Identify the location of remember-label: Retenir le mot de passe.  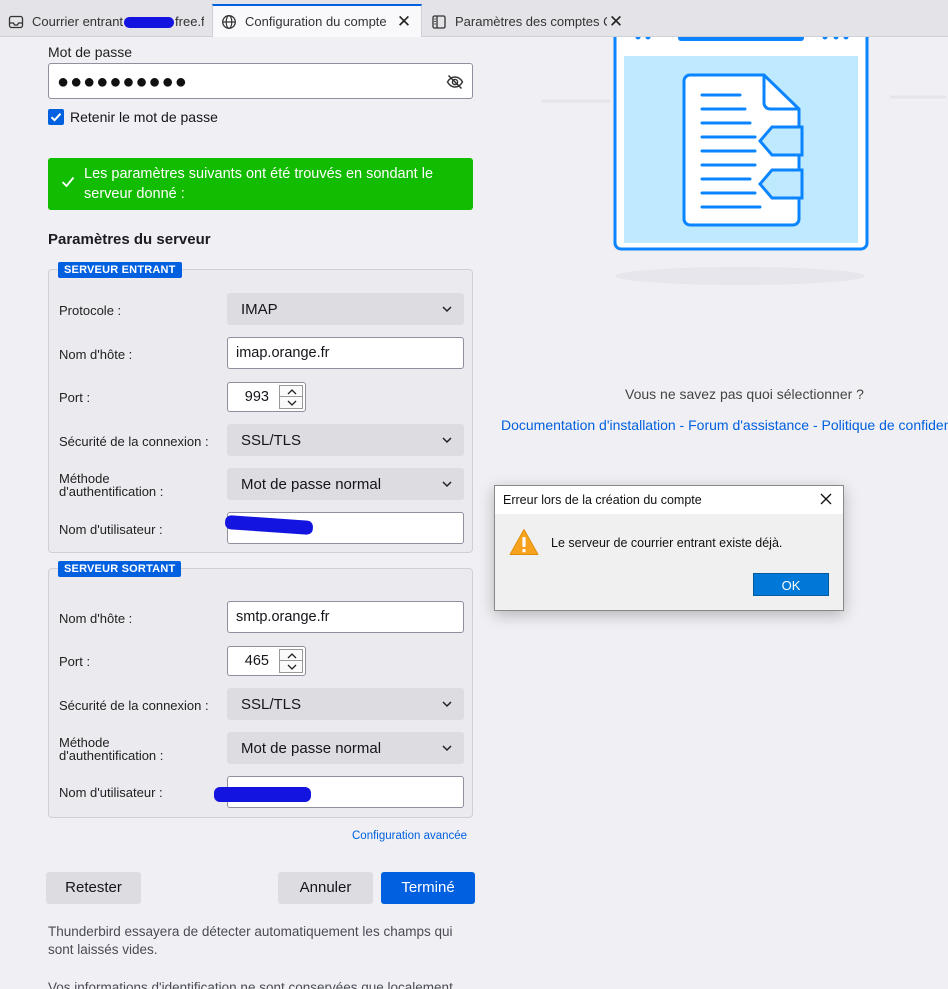
(144, 117).